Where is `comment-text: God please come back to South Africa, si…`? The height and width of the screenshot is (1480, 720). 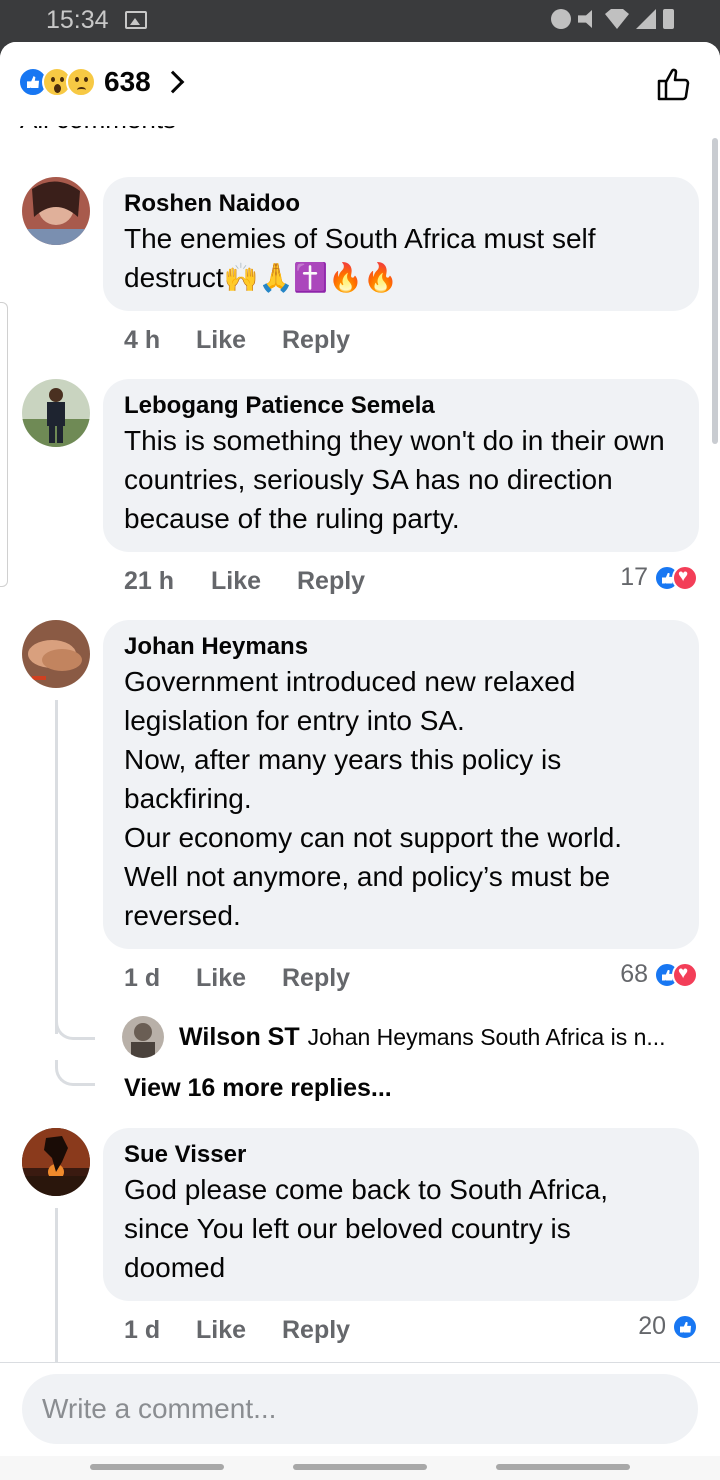 comment-text: God please come back to South Africa, si… is located at coordinates (366, 1228).